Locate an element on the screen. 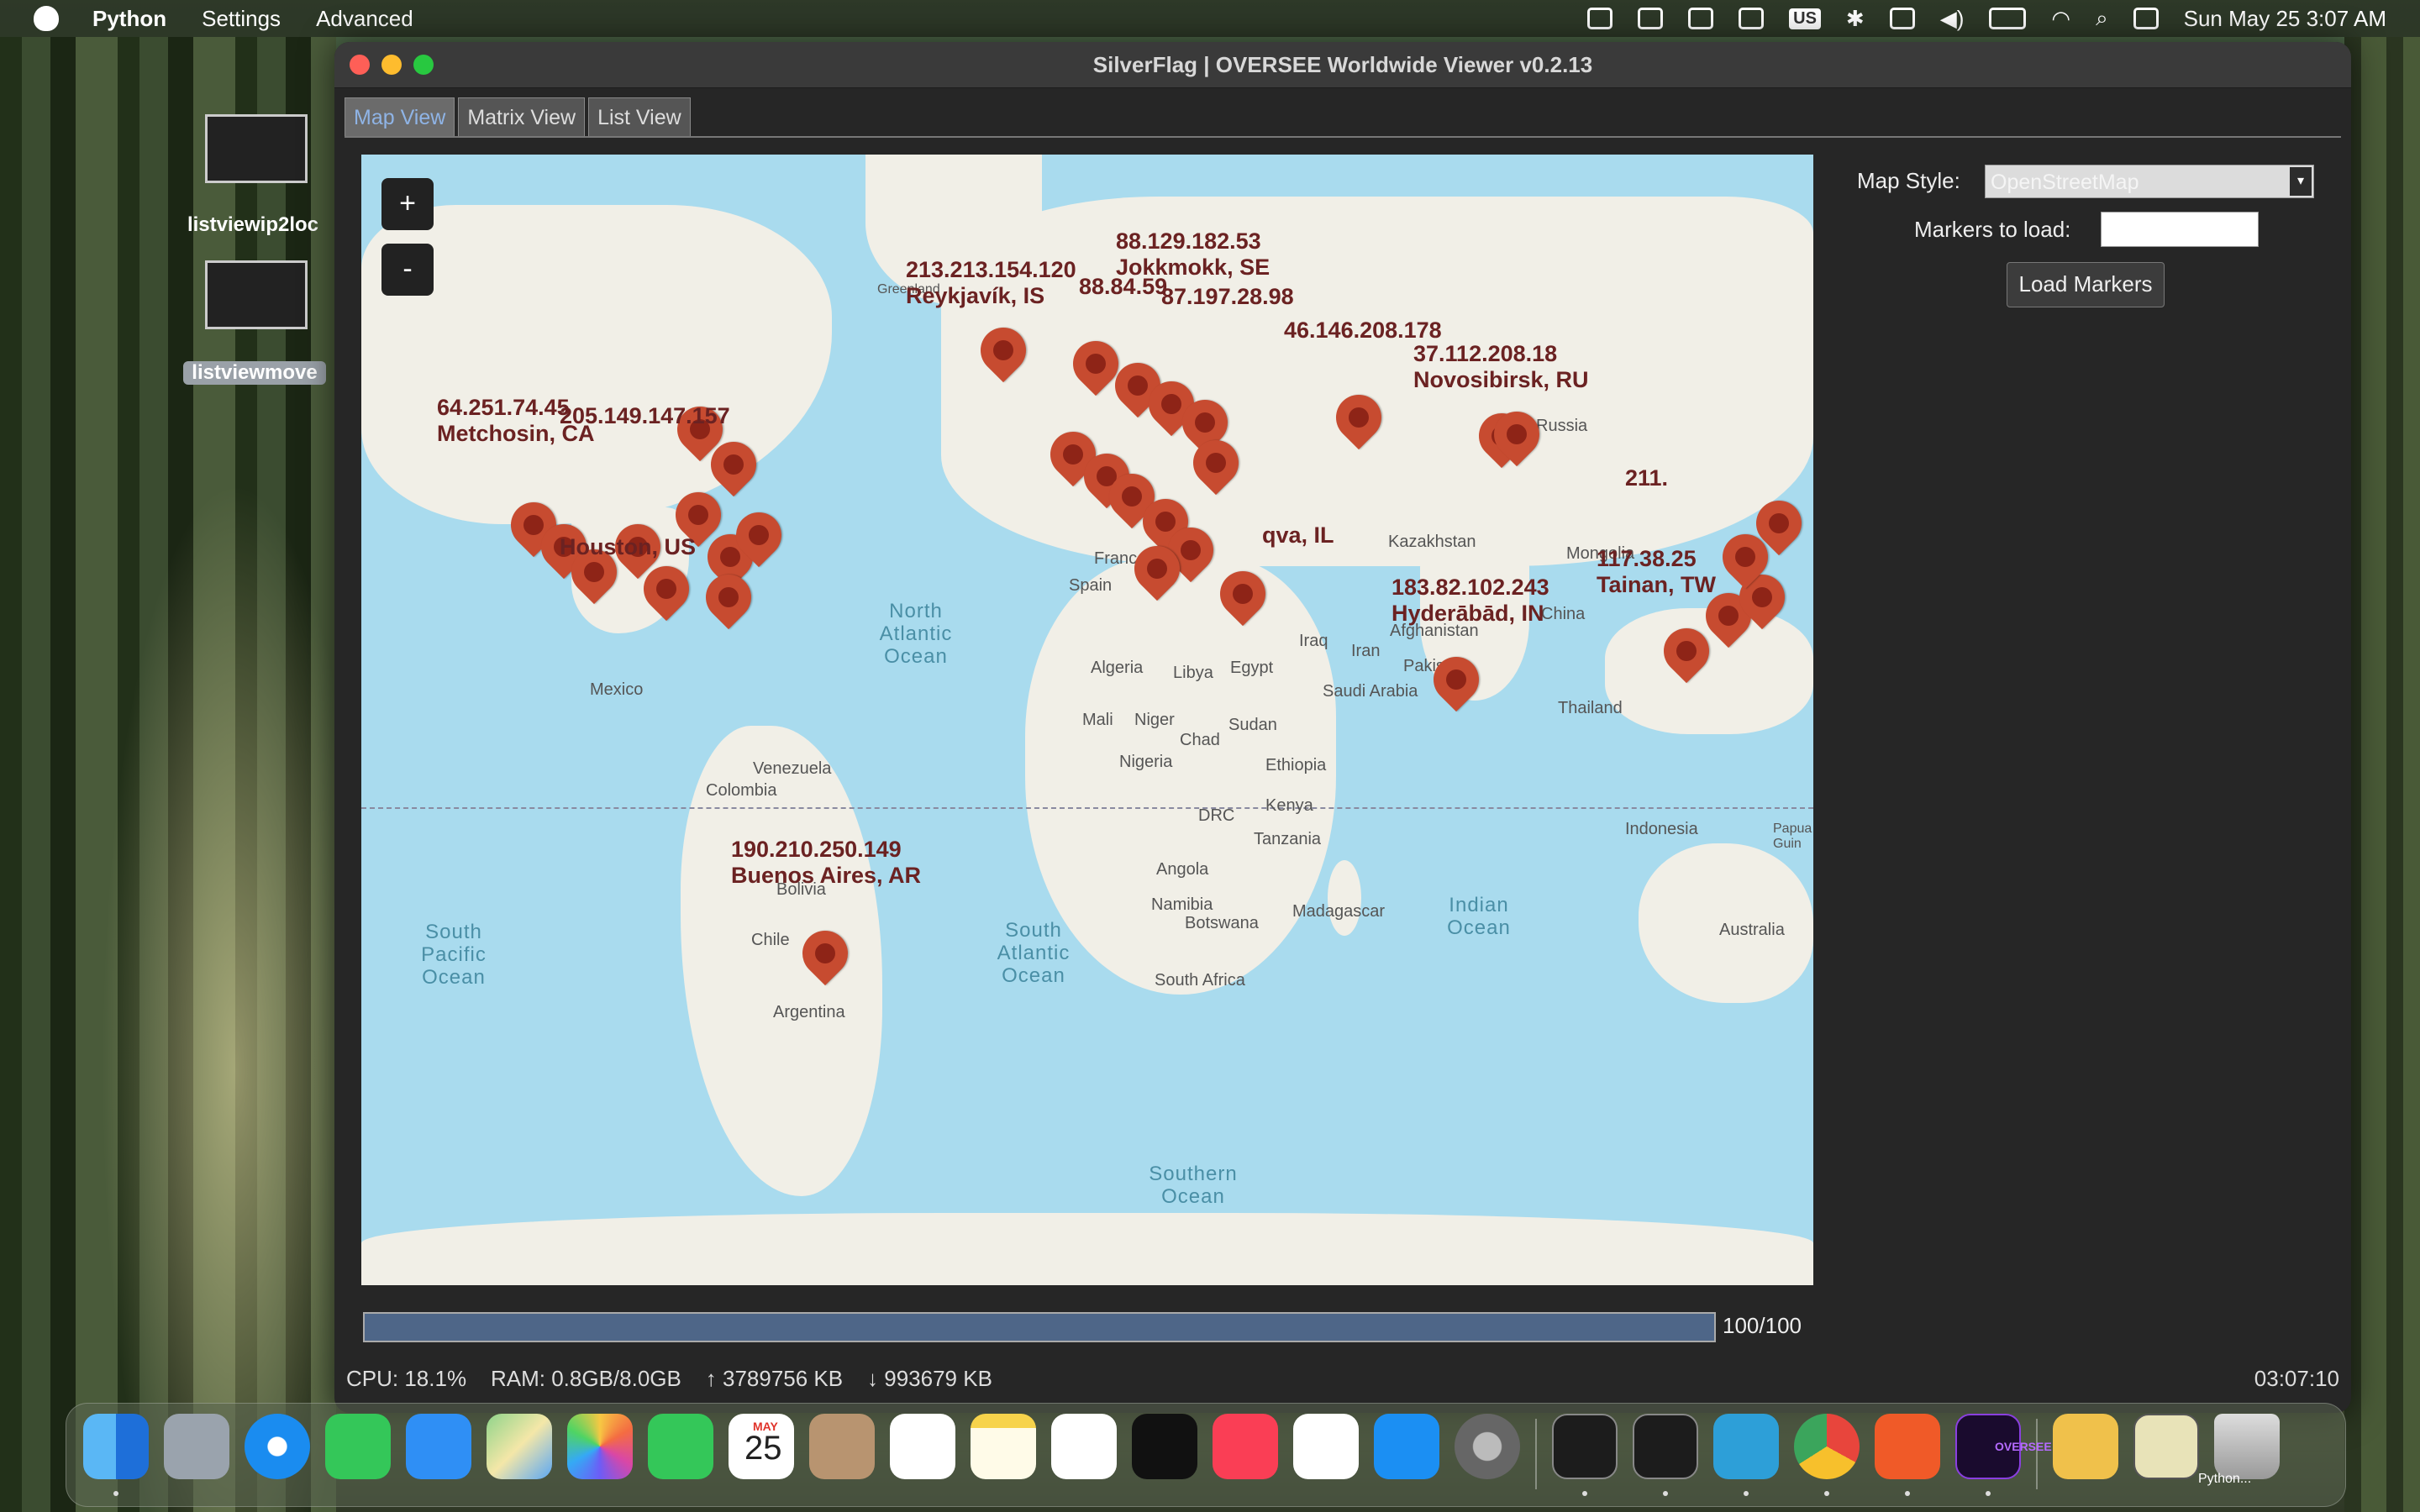 The width and height of the screenshot is (2420, 1512). country-label: Ethiopia is located at coordinates (1296, 765).